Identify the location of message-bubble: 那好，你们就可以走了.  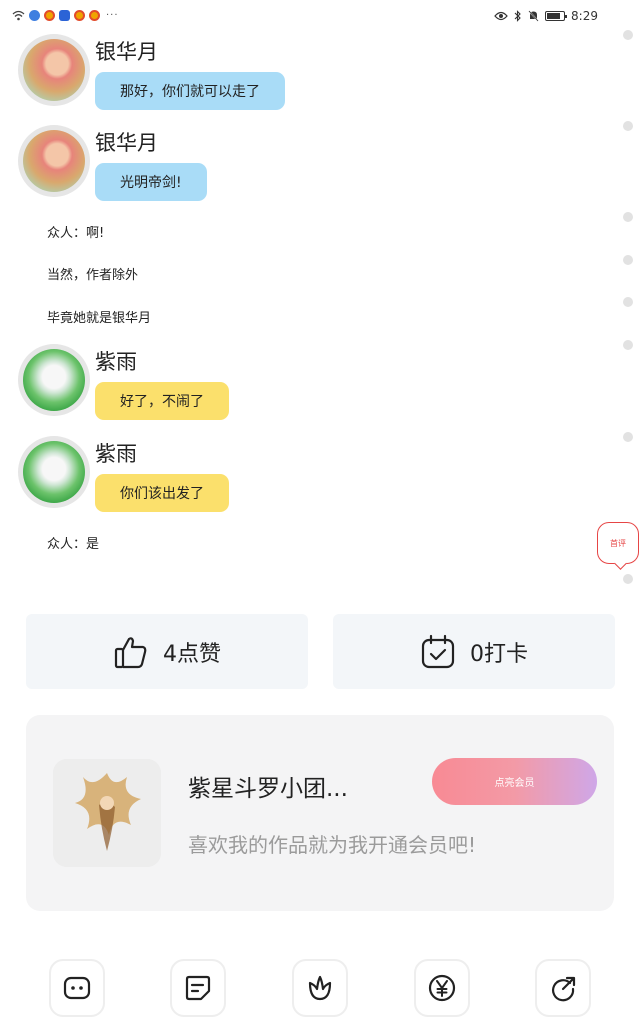
(190, 91).